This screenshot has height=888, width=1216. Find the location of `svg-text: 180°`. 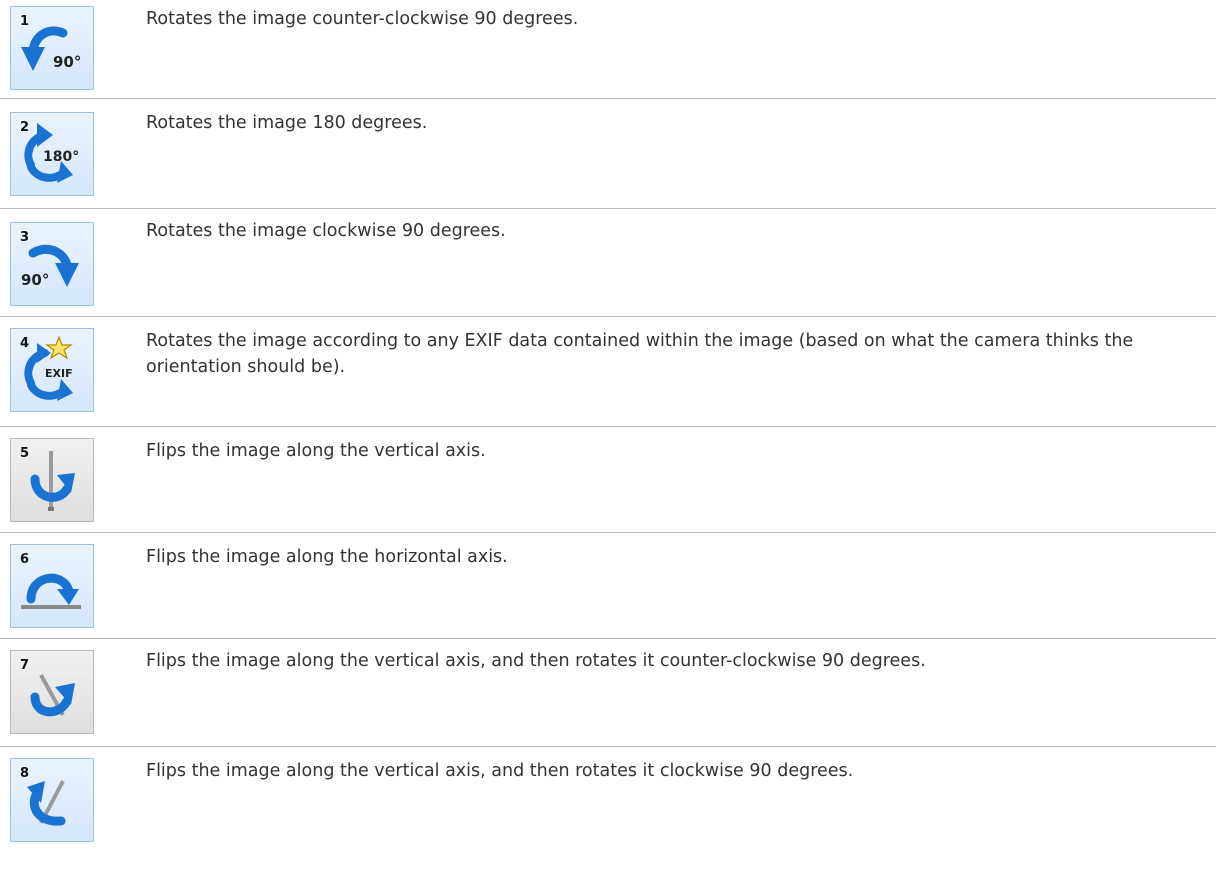

svg-text: 180° is located at coordinates (61, 157).